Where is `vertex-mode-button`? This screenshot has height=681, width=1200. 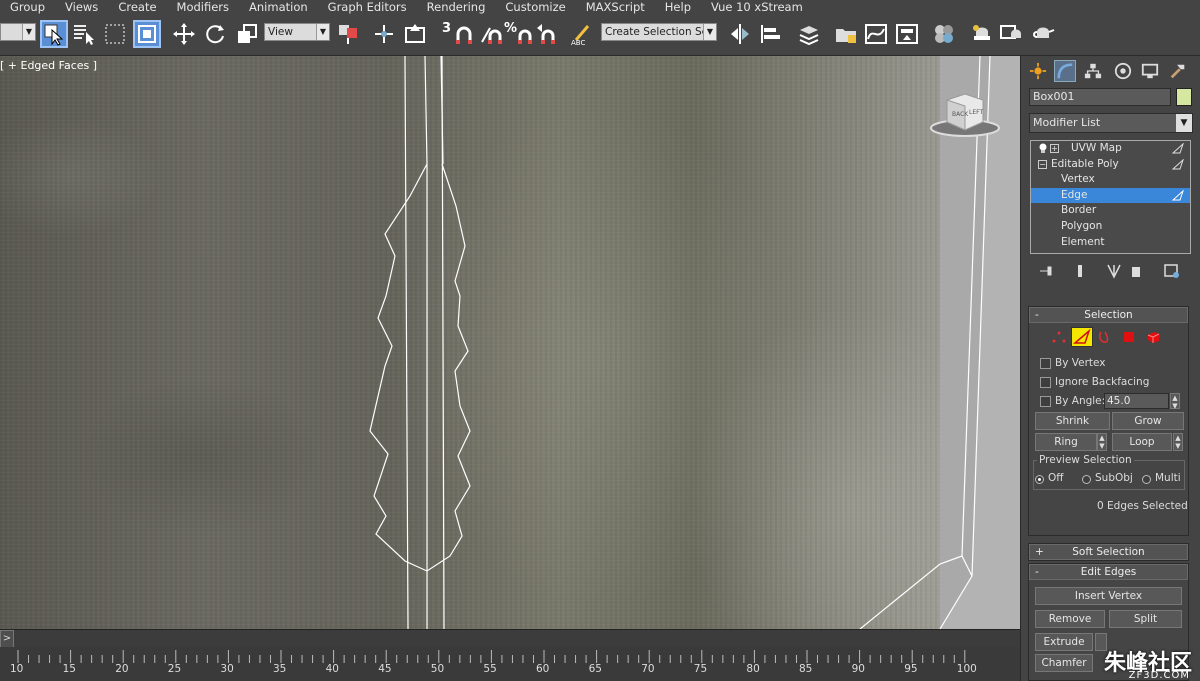 vertex-mode-button is located at coordinates (1059, 337).